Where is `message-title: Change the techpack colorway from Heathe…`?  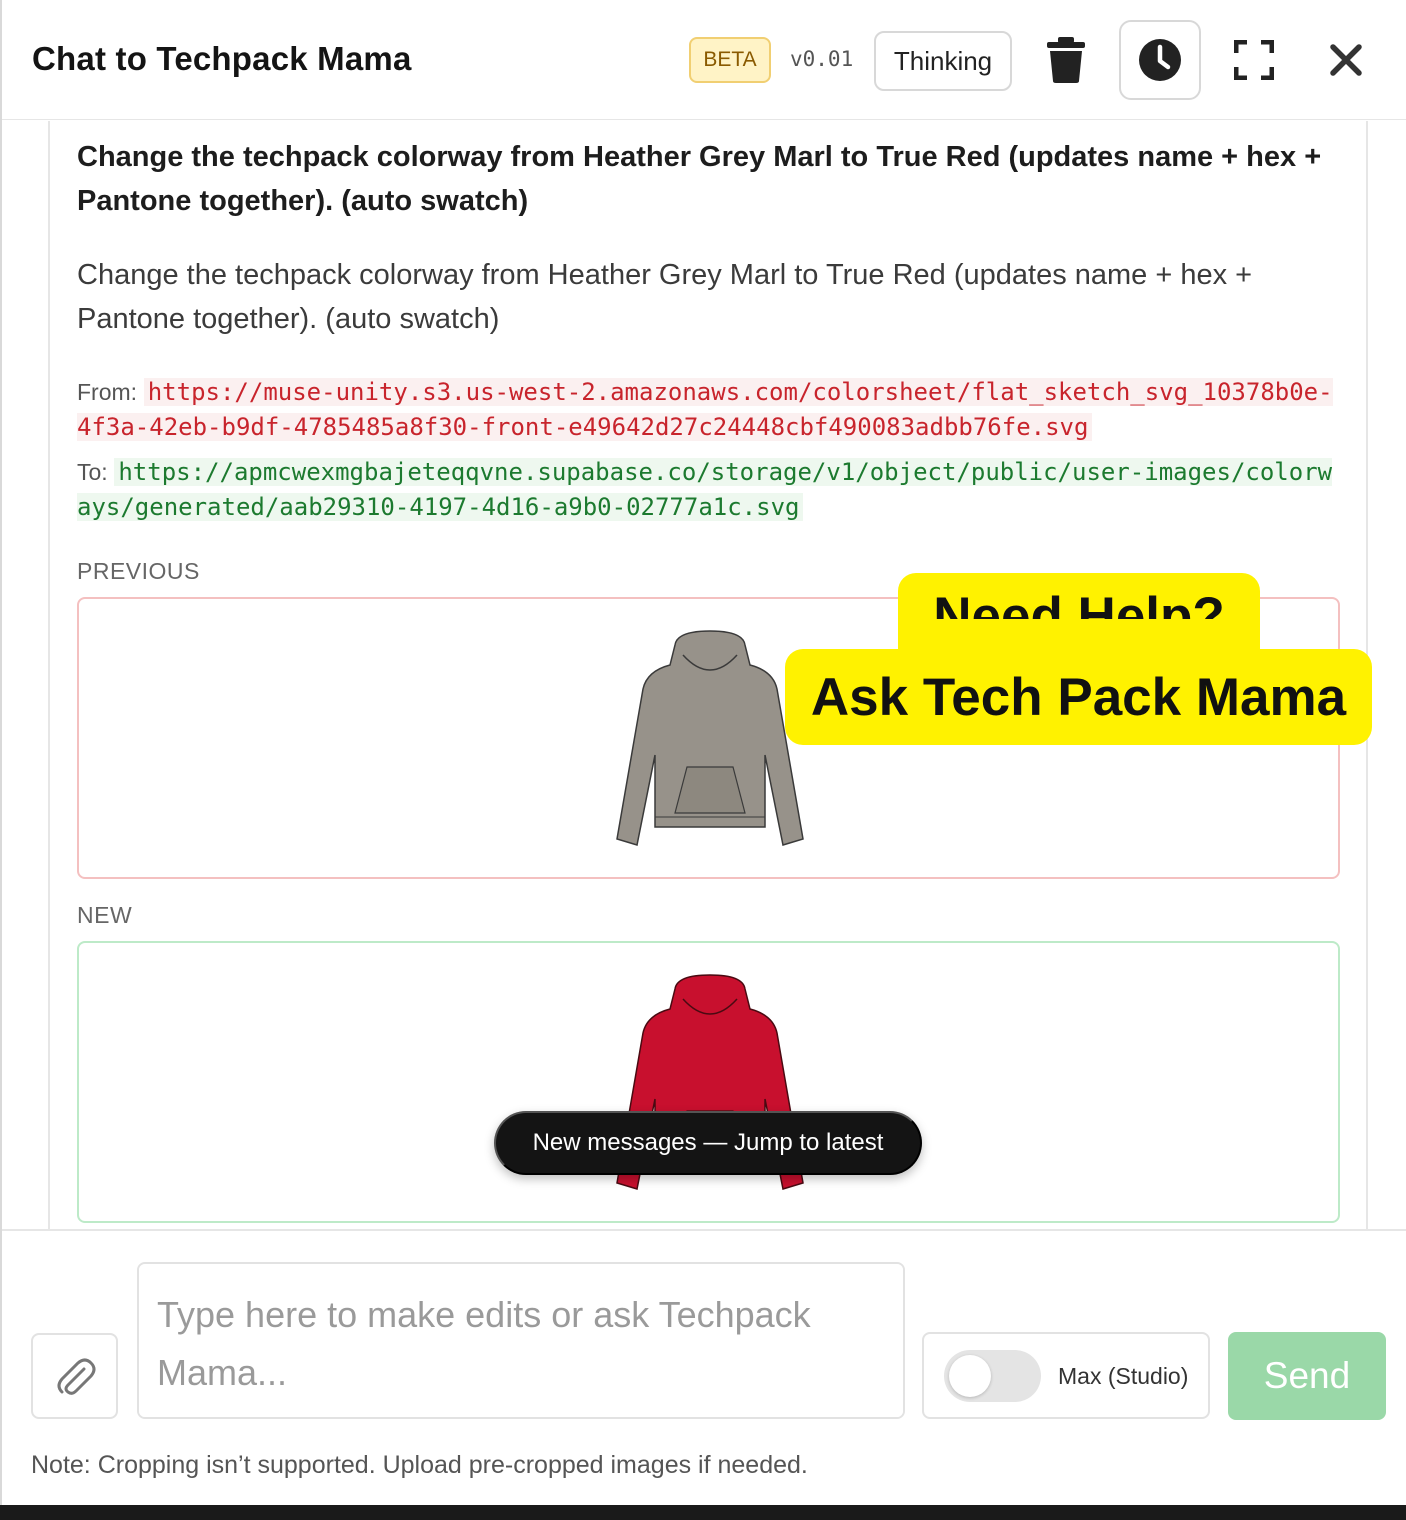
message-title: Change the techpack colorway from Heathe… is located at coordinates (699, 179).